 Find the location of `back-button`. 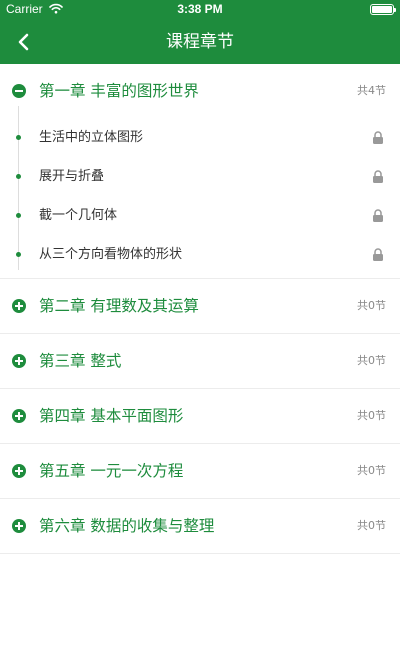

back-button is located at coordinates (24, 42).